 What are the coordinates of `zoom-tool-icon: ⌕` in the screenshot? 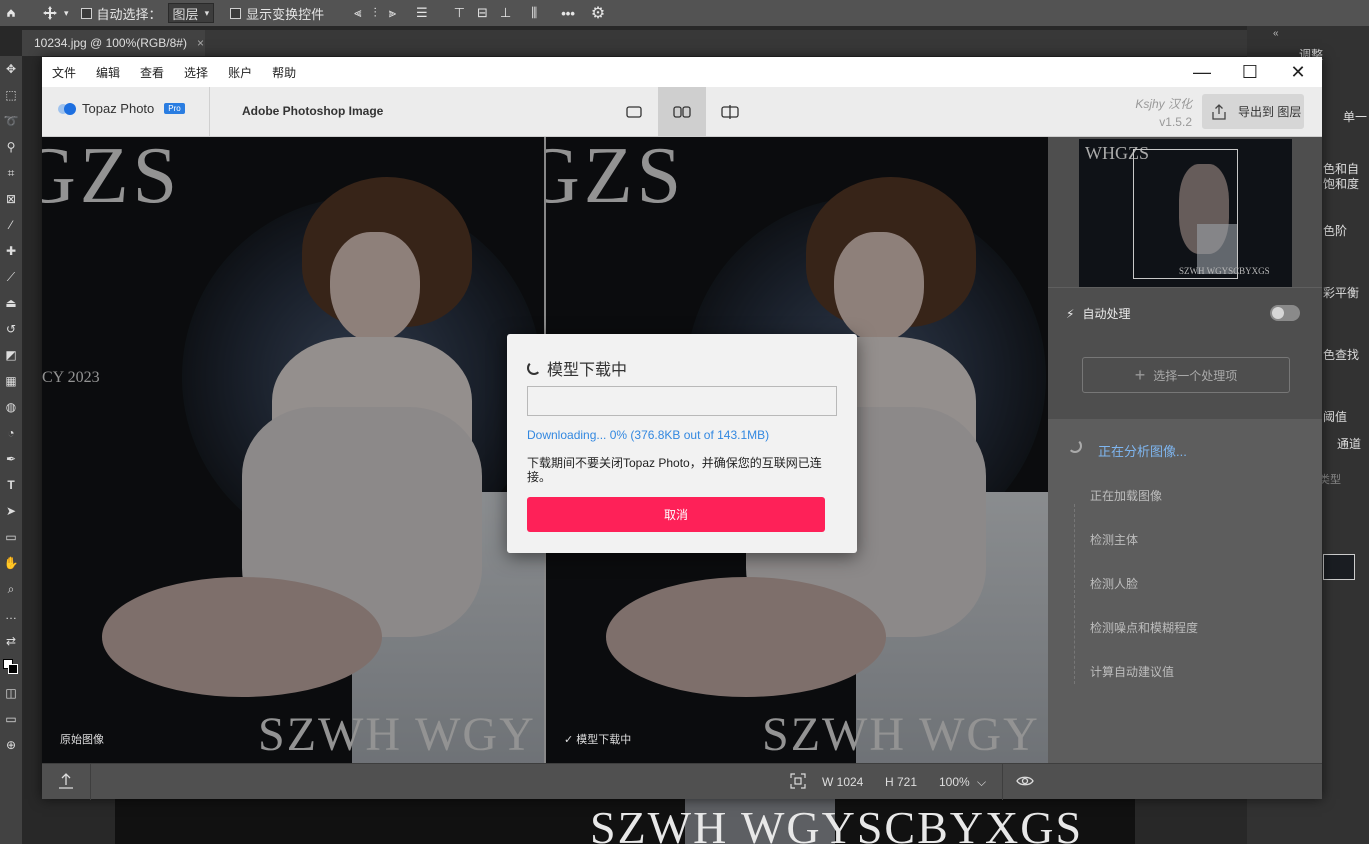 It's located at (11, 589).